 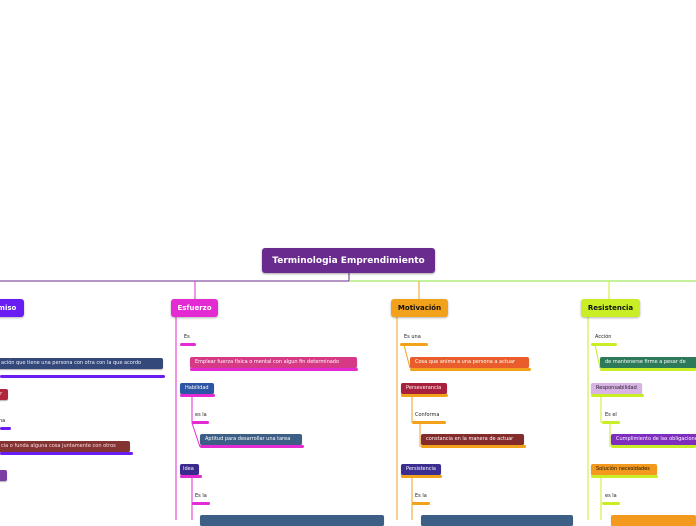 I want to click on resistencia-accion: Acción, so click(x=603, y=337).